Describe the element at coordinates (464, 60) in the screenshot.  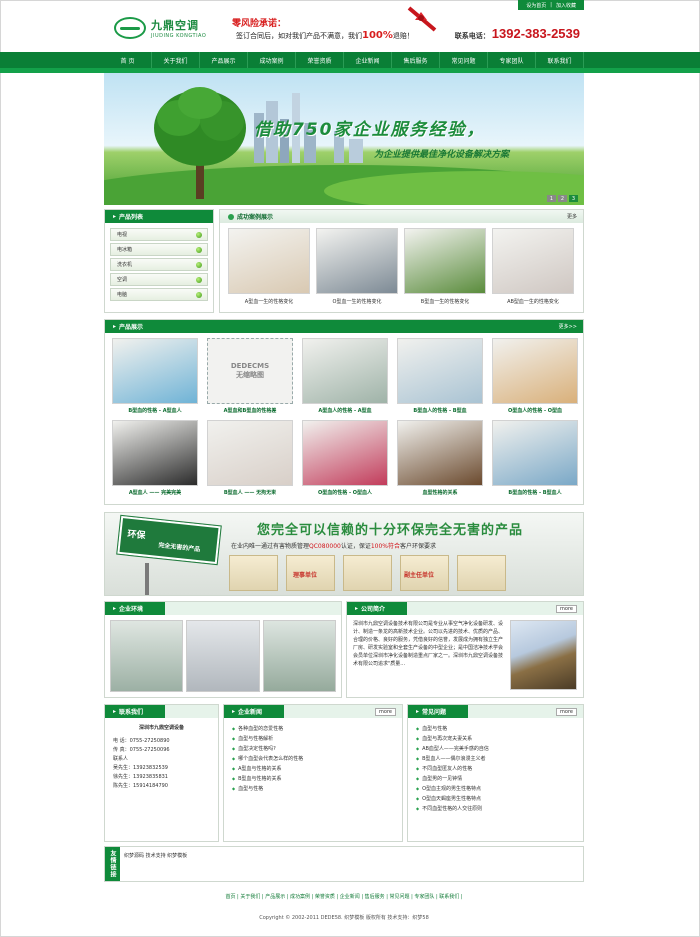
I see `nav-item: 常见问题` at that location.